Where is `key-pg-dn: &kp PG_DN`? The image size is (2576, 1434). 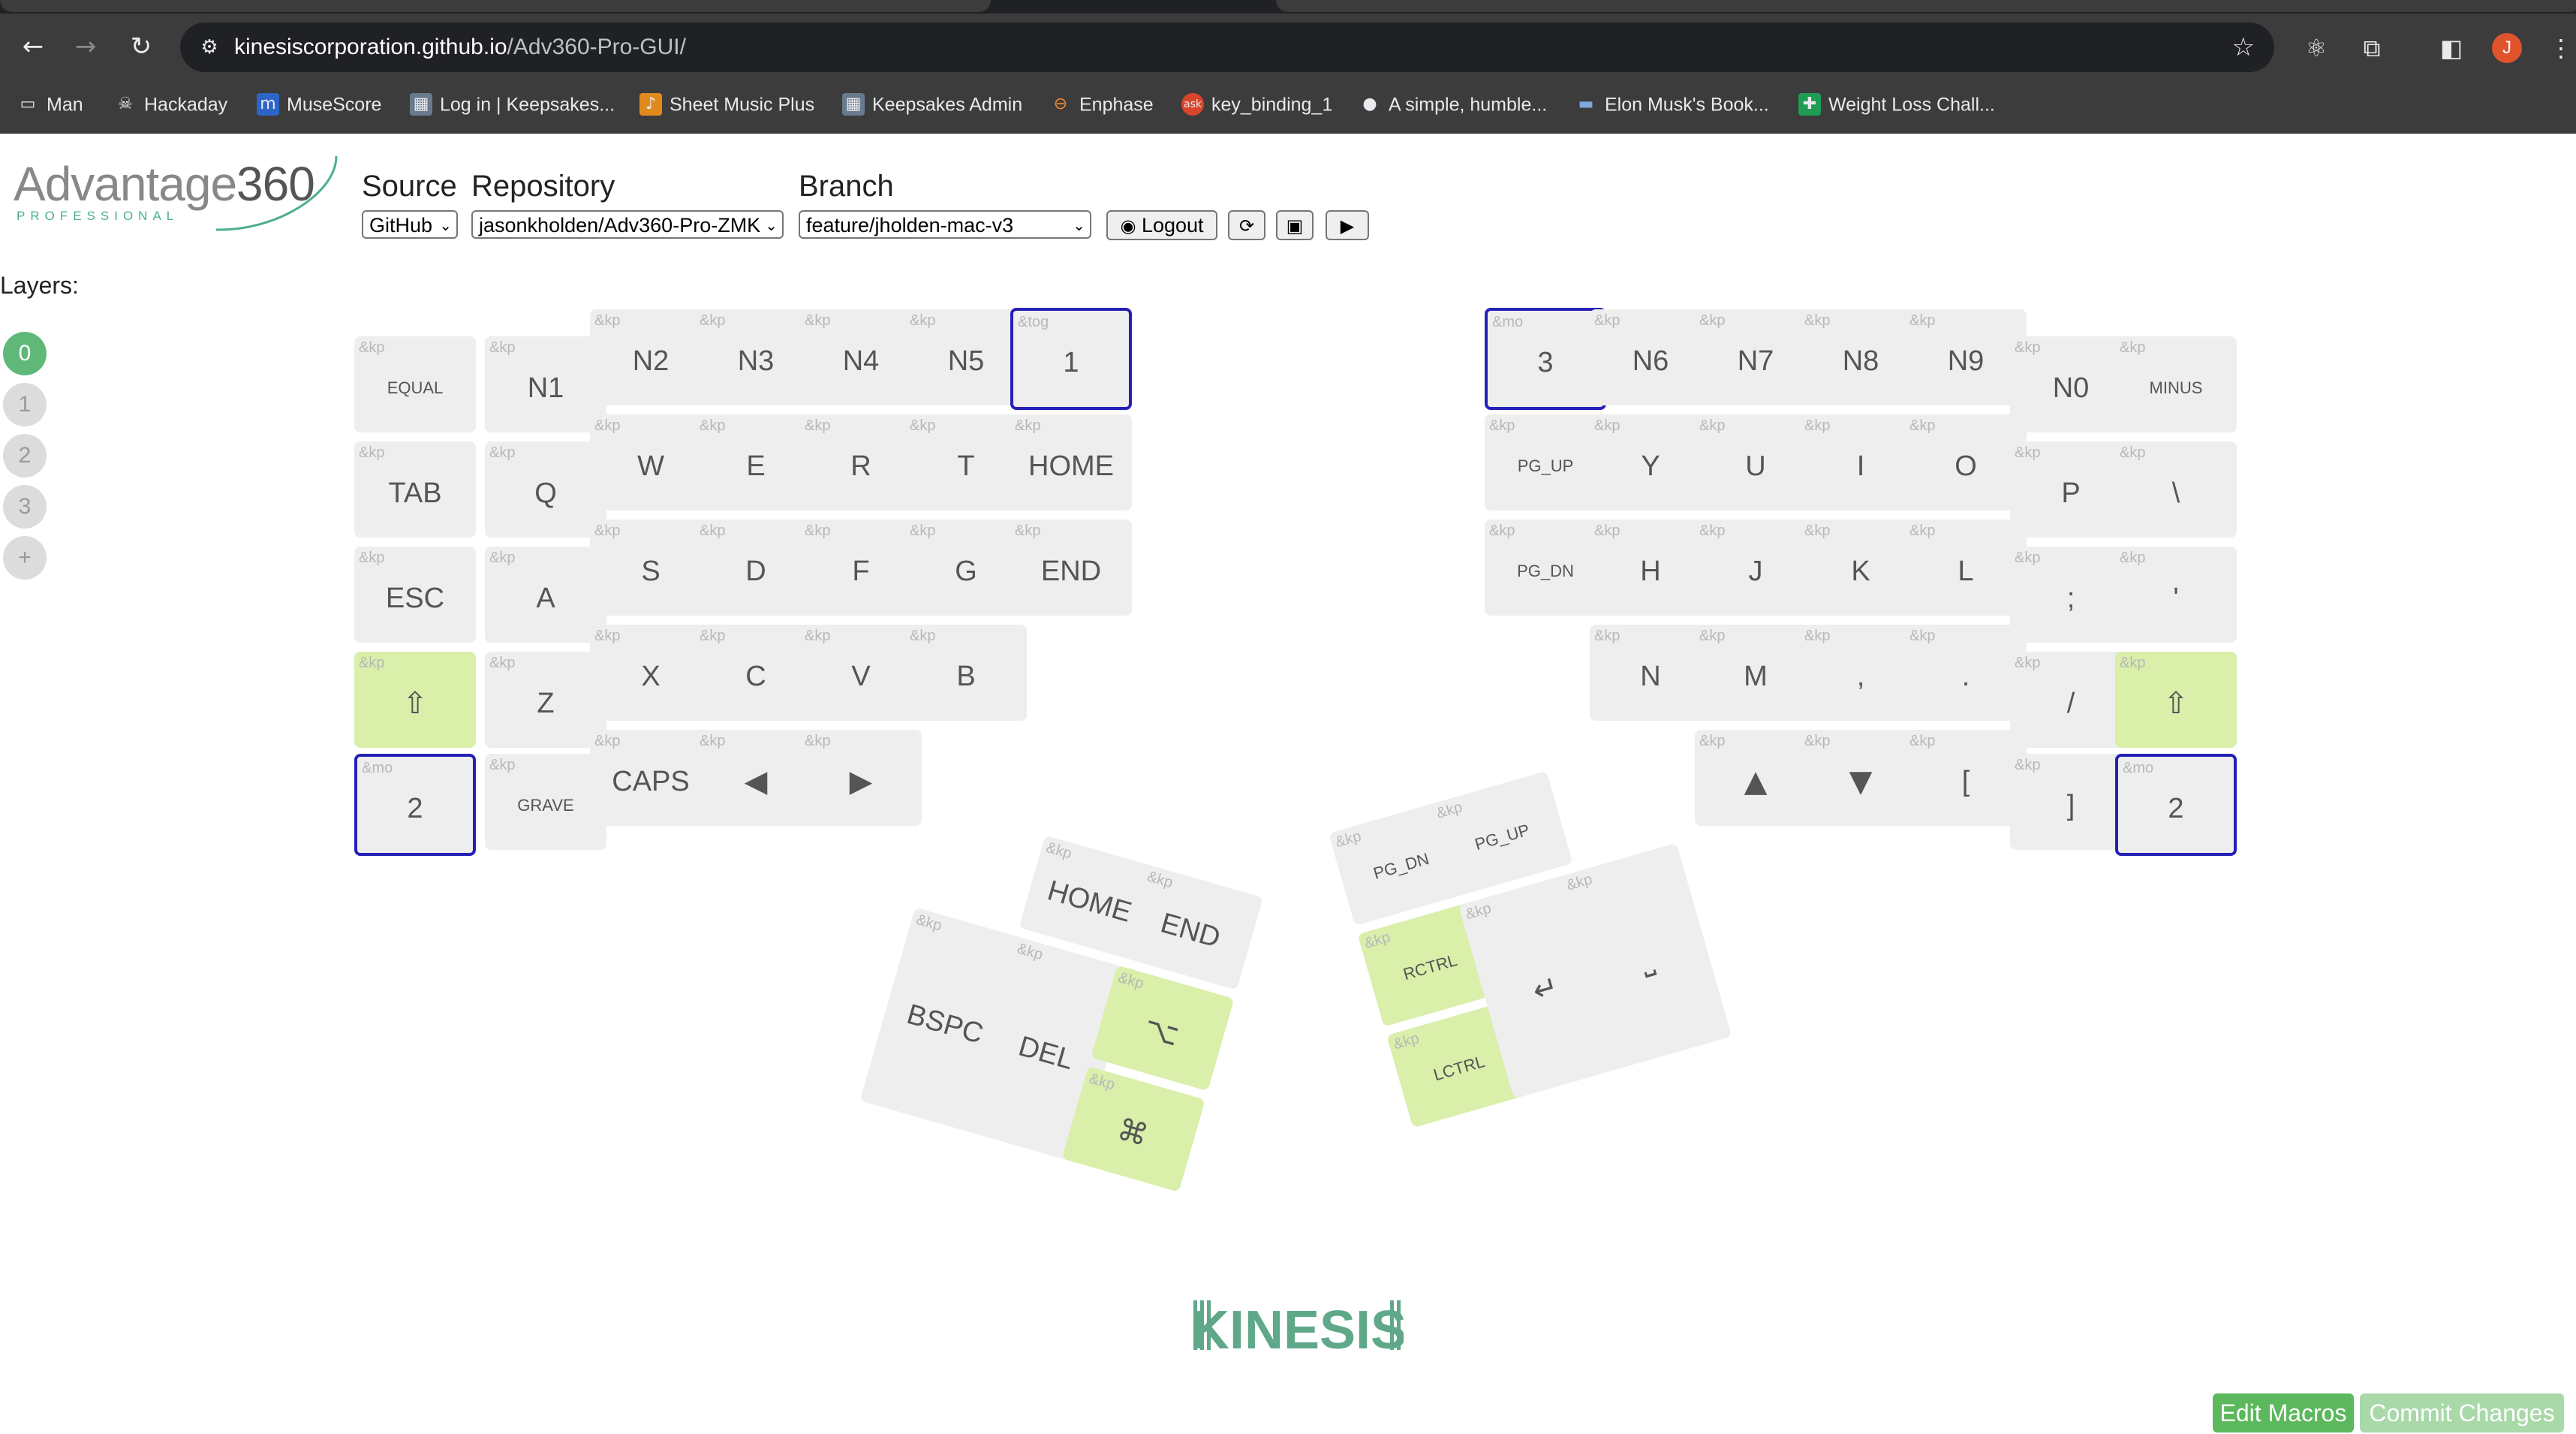 key-pg-dn: &kp PG_DN is located at coordinates (1545, 568).